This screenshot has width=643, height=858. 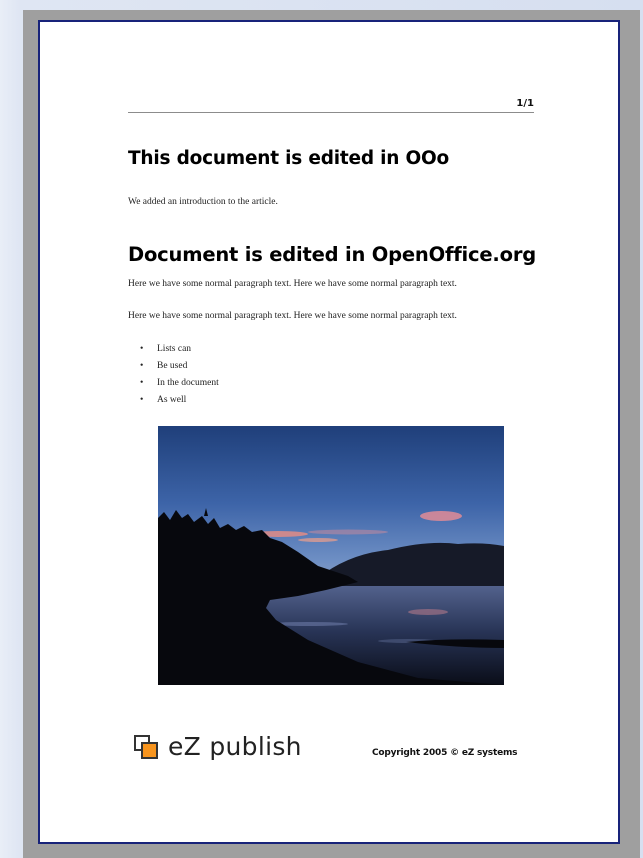 What do you see at coordinates (179, 366) in the screenshot?
I see `list-item: • Be used` at bounding box center [179, 366].